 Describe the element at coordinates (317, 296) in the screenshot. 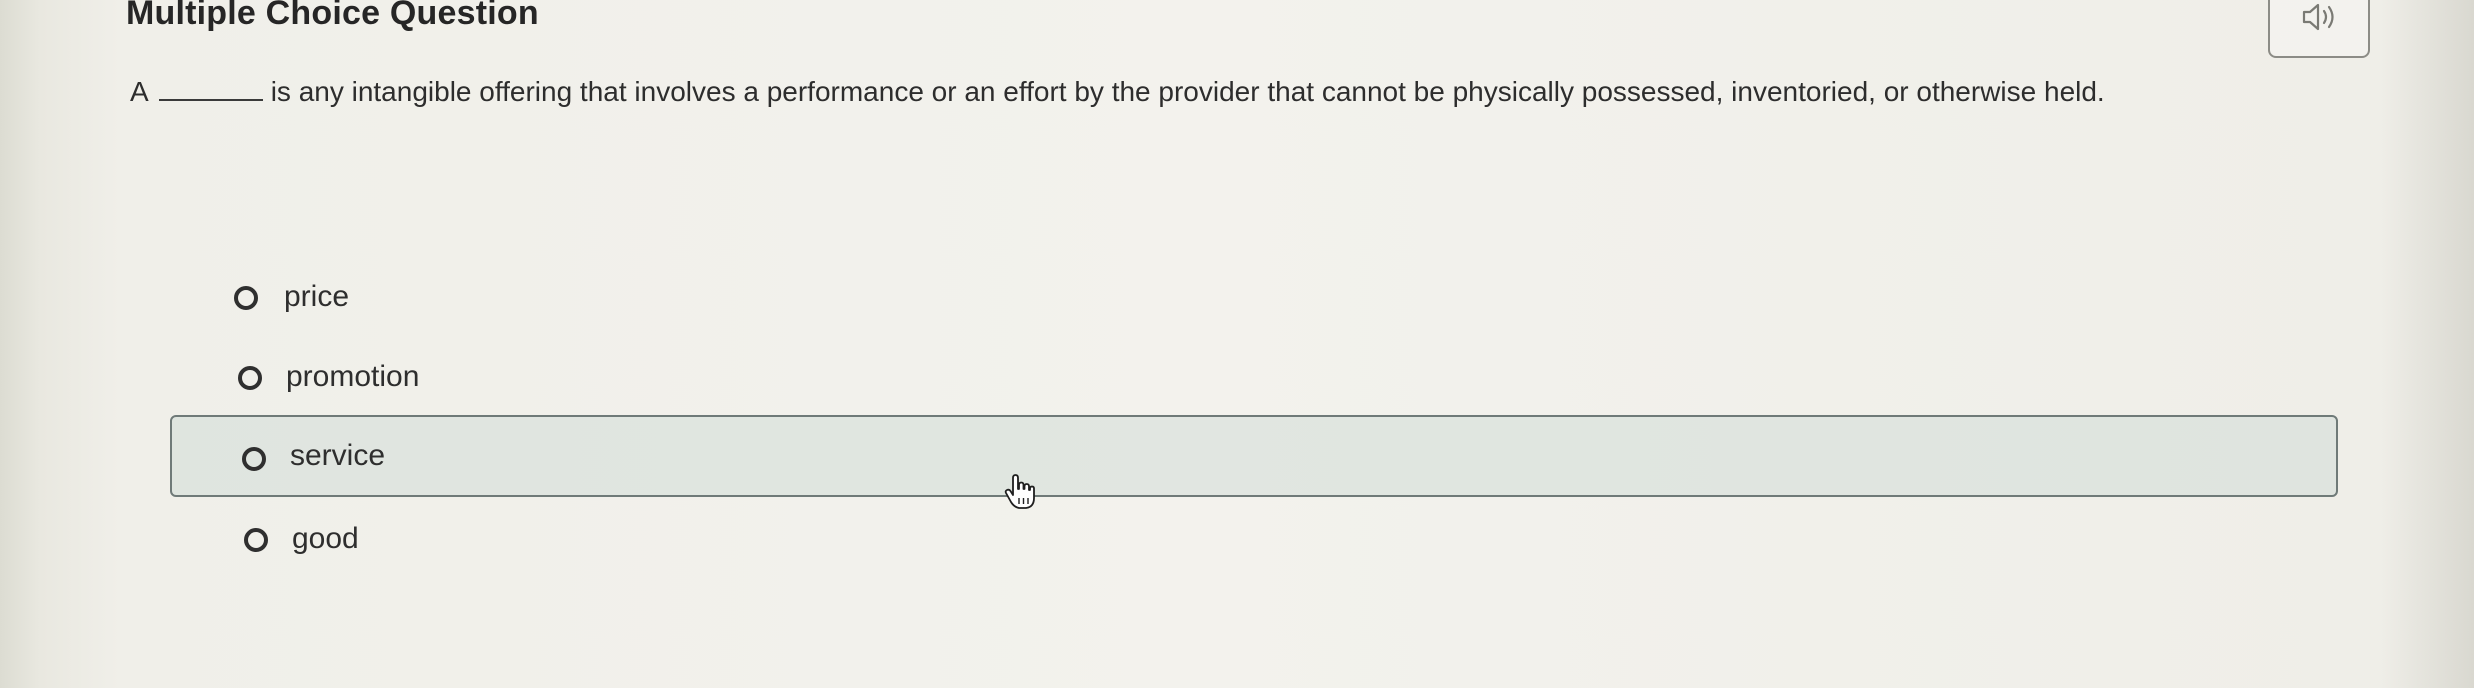

I see `option-label: price` at that location.